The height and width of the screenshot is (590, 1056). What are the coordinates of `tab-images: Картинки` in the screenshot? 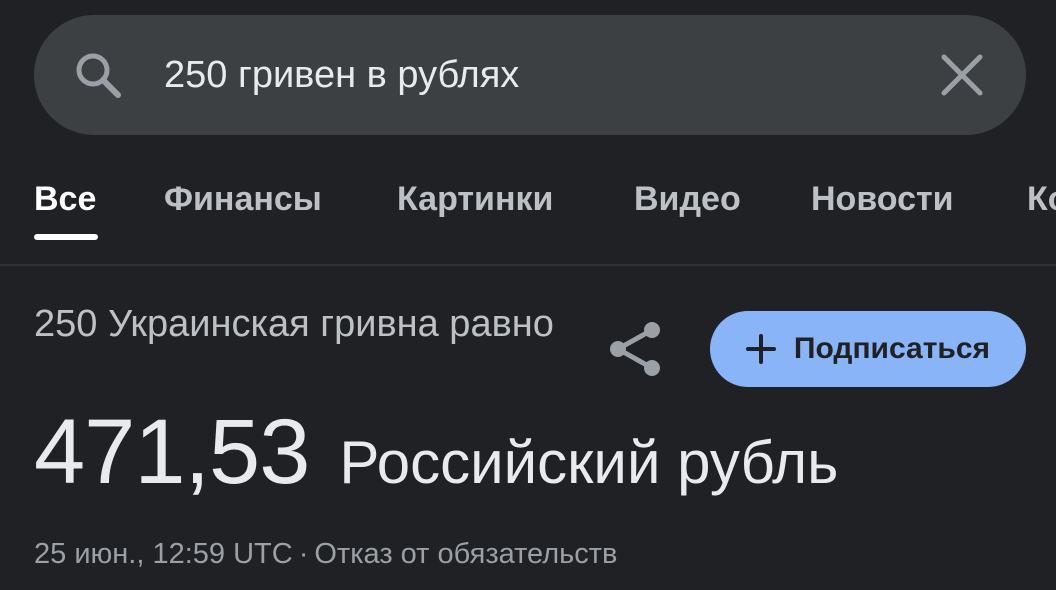 It's located at (475, 199).